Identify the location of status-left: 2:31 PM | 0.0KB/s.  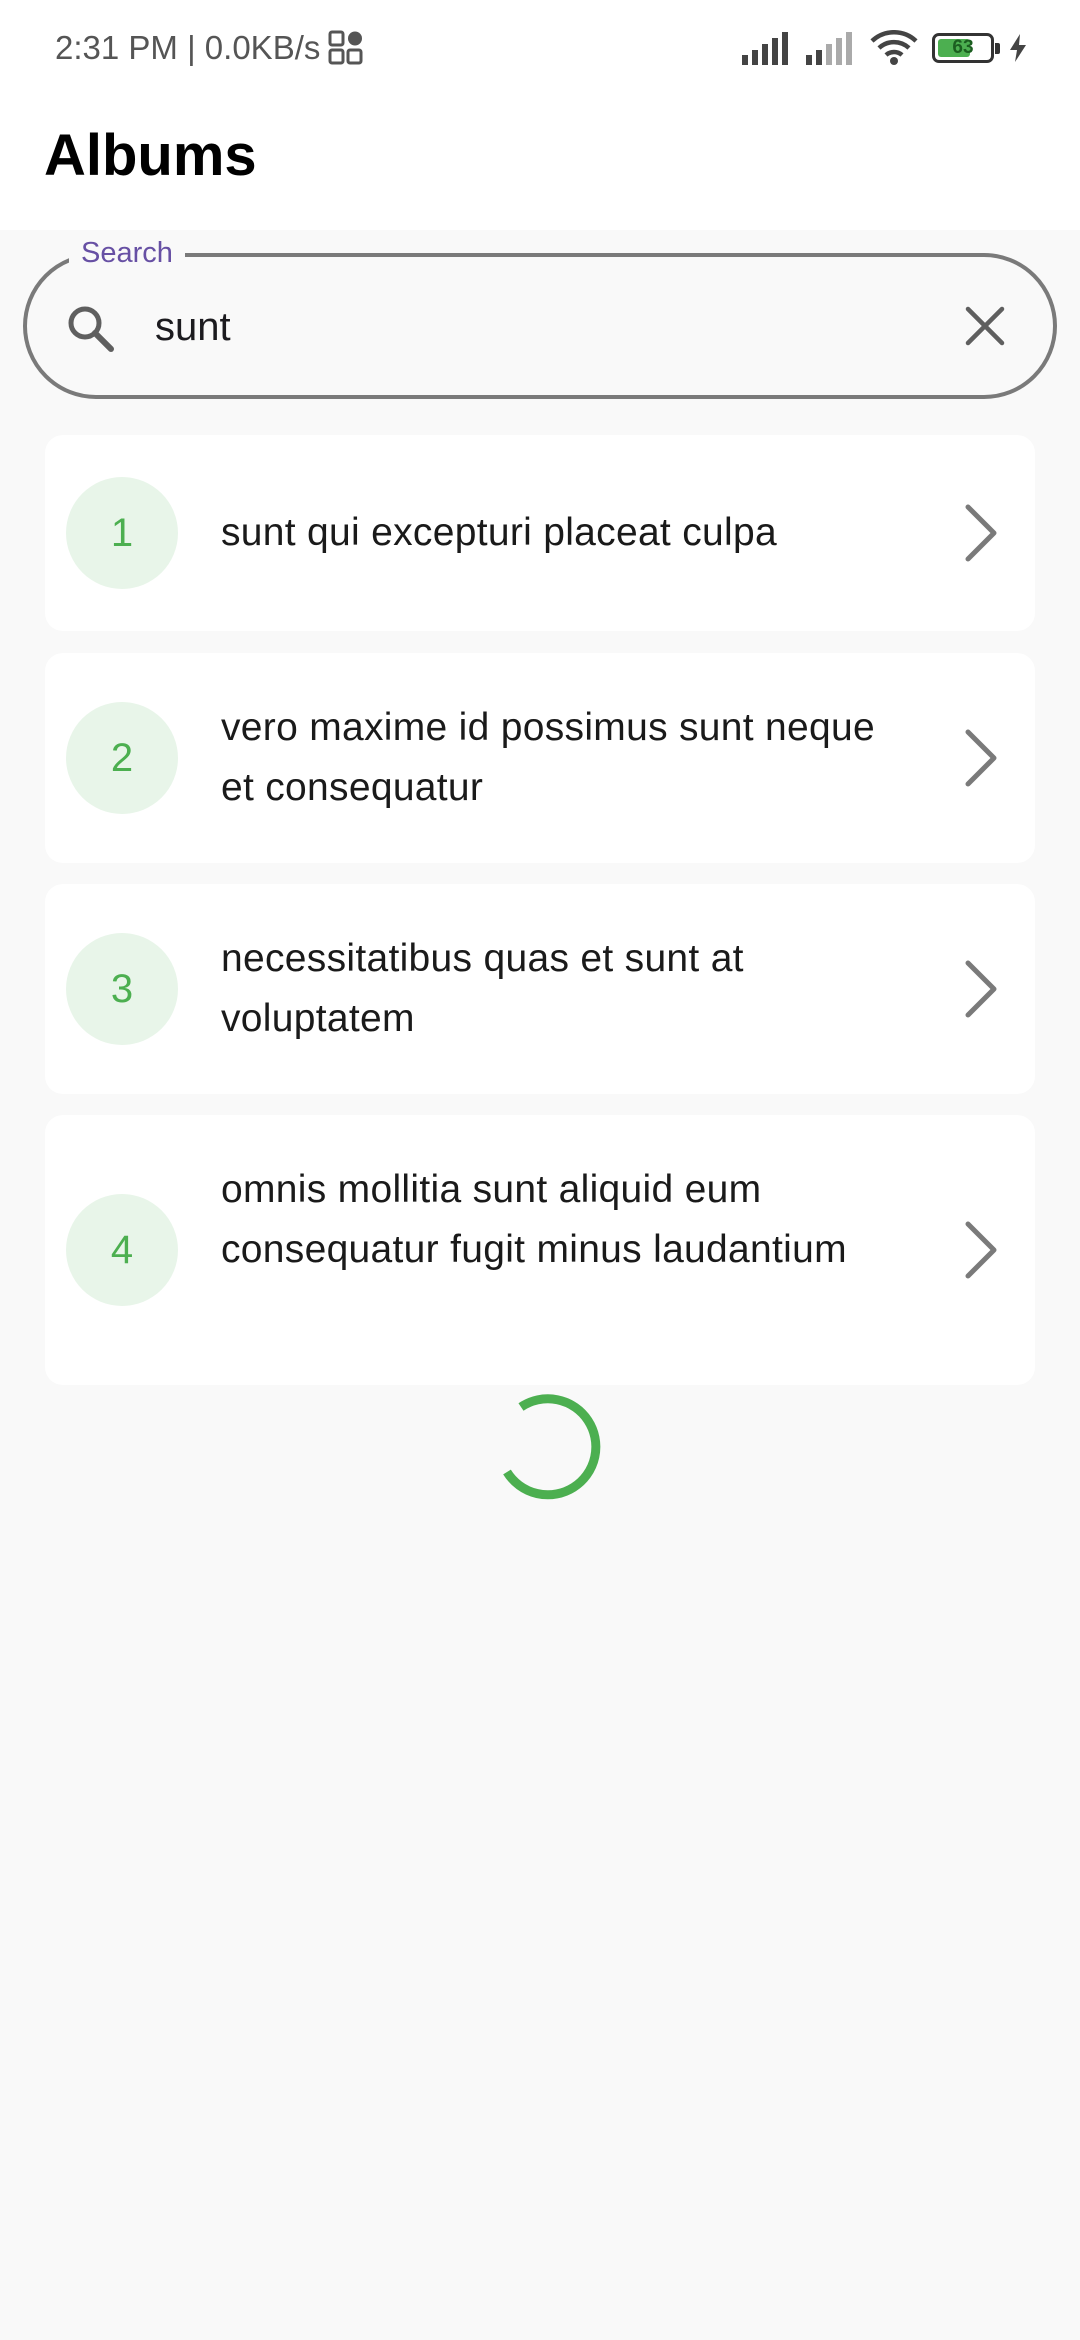
(209, 48).